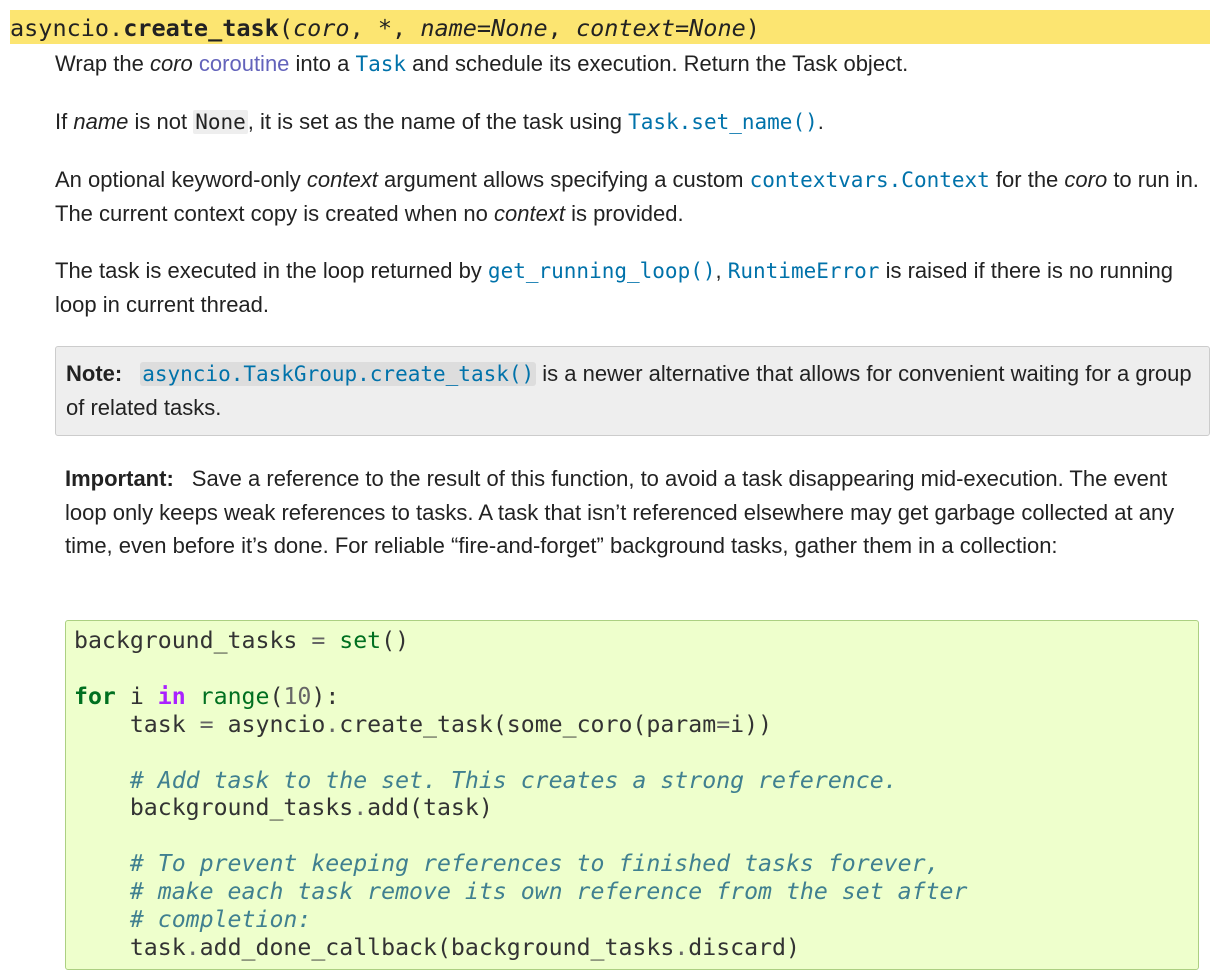  What do you see at coordinates (67, 28) in the screenshot?
I see `signature-module: asyncio.` at bounding box center [67, 28].